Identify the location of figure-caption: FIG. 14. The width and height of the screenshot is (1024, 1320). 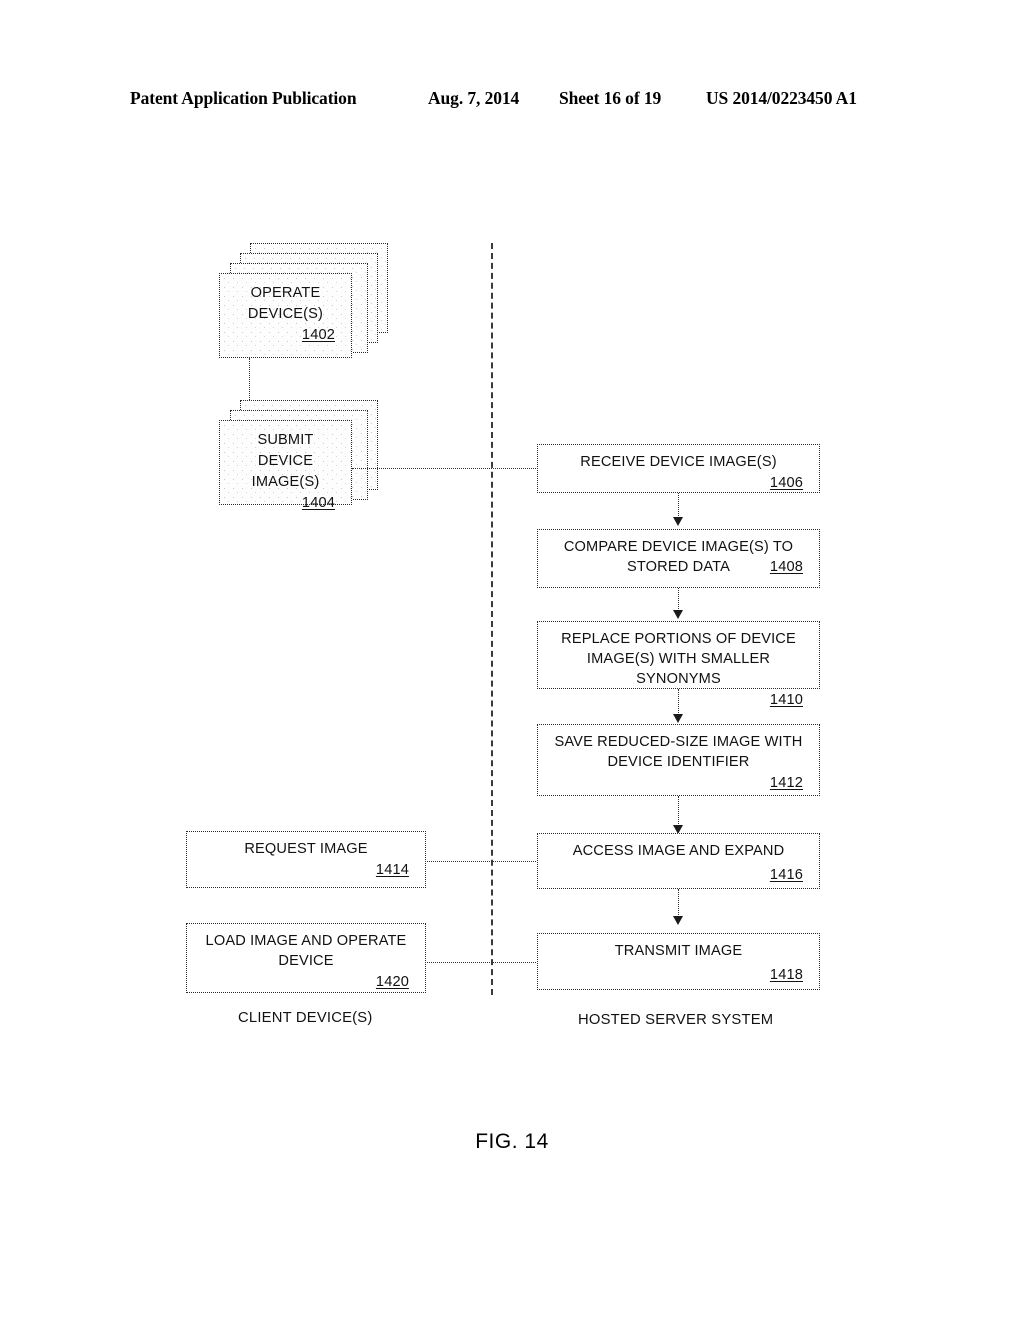
(512, 1141).